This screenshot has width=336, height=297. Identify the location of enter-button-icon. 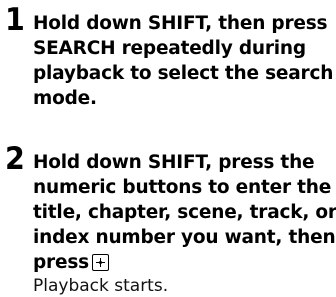
(100, 262).